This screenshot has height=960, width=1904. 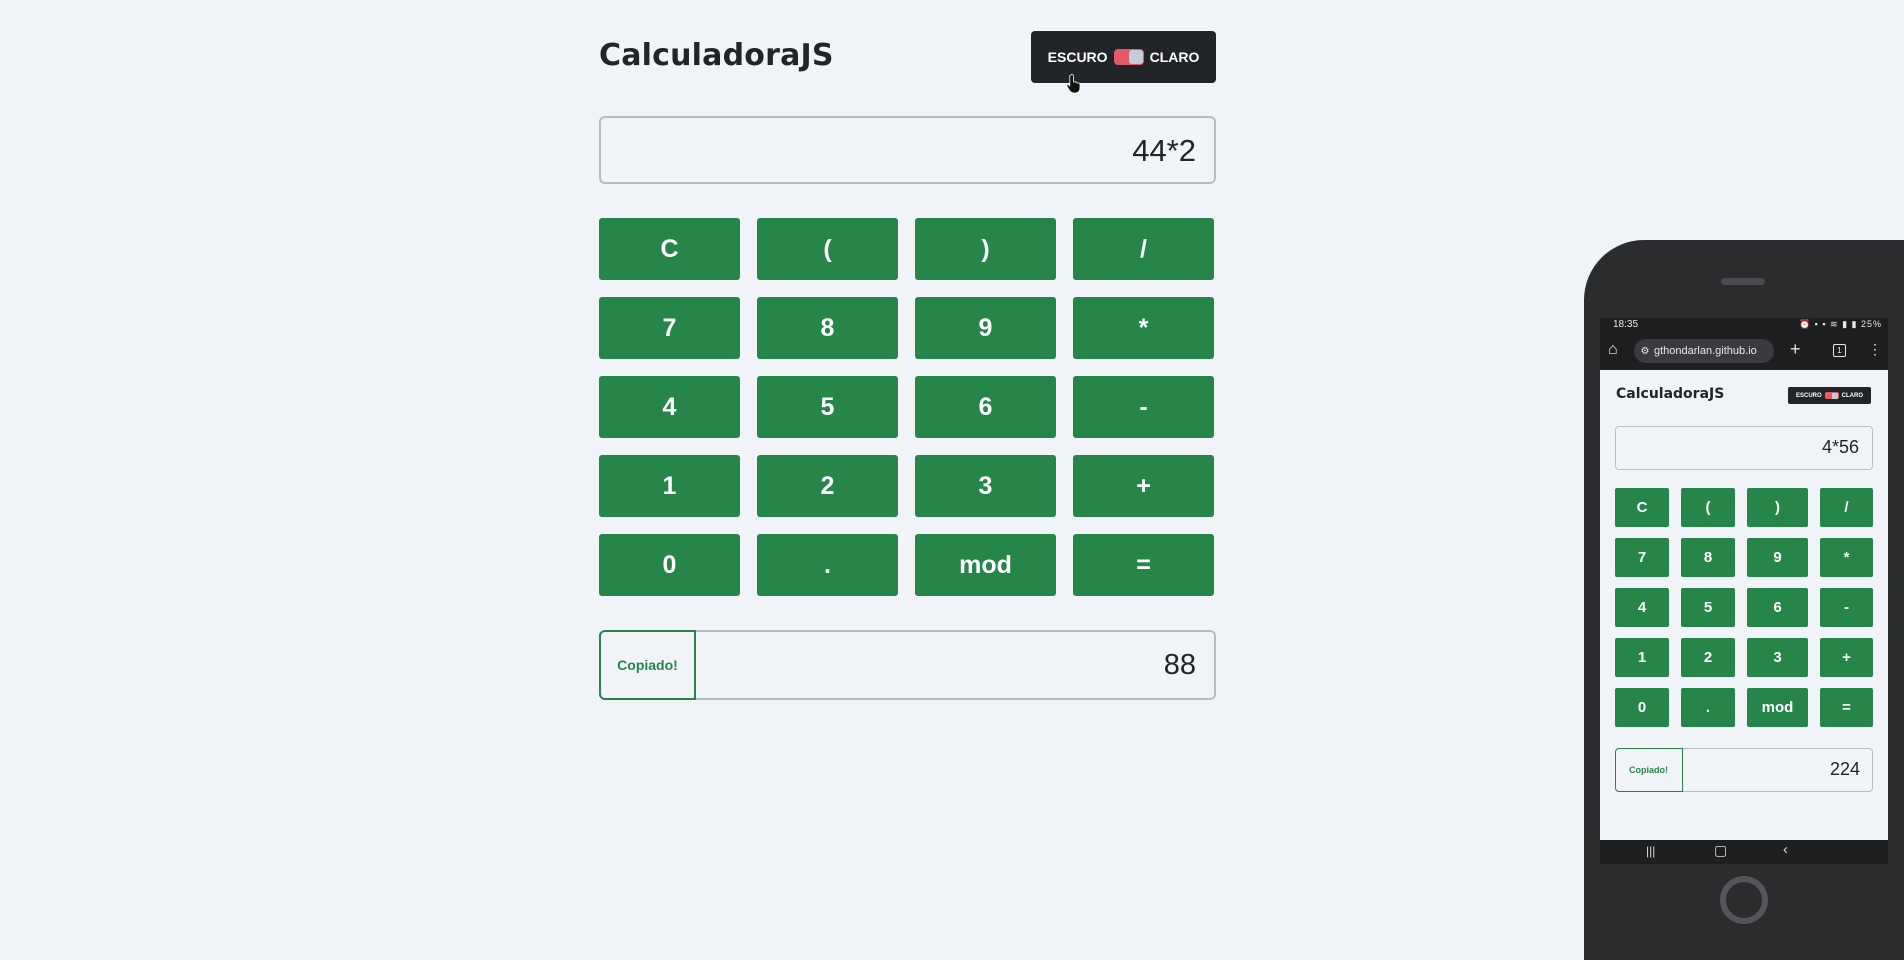 What do you see at coordinates (1744, 448) in the screenshot?
I see `mobile-expression-display: 4*56` at bounding box center [1744, 448].